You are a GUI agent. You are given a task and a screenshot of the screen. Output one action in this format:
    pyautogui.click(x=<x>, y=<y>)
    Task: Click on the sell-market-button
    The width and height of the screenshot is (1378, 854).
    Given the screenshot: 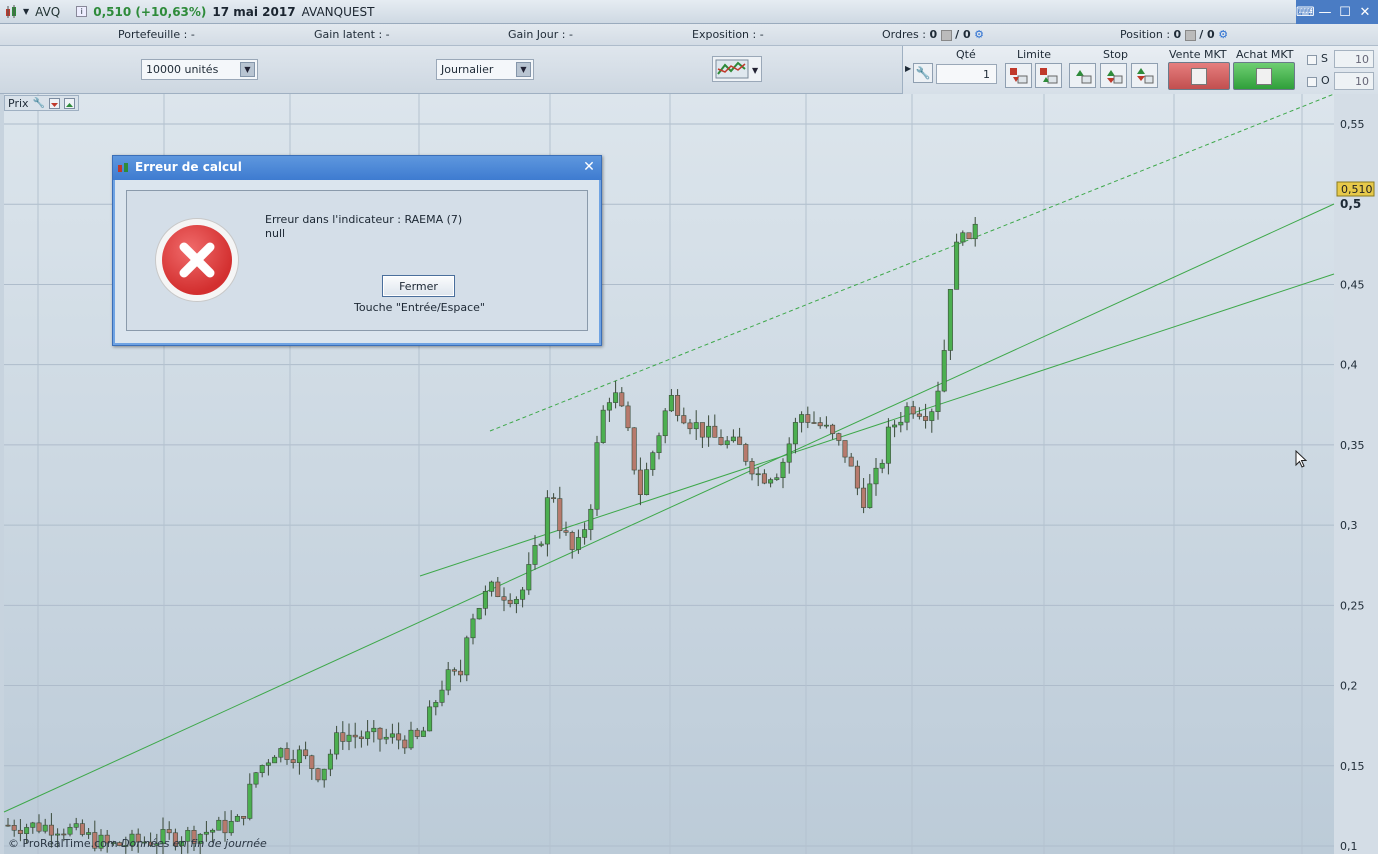 What is the action you would take?
    pyautogui.click(x=1199, y=76)
    